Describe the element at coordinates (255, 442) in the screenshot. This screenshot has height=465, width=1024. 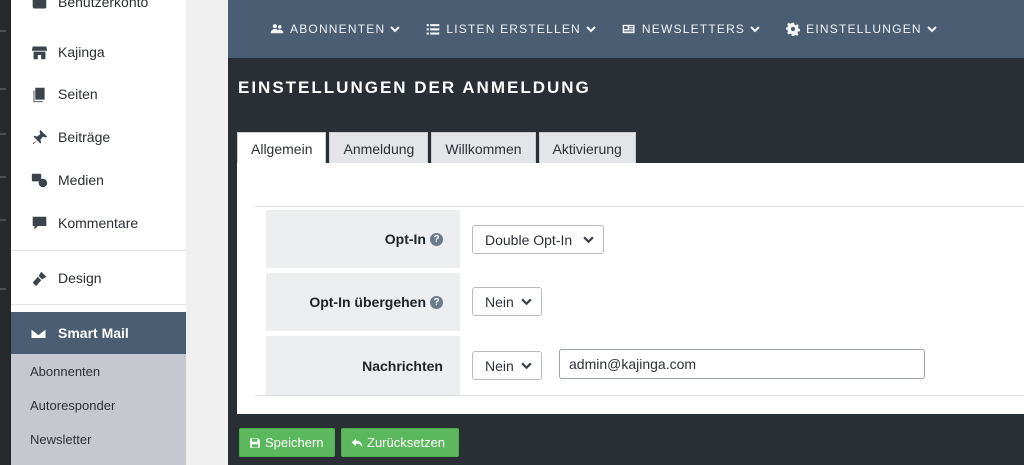
I see `floppy-icon` at that location.